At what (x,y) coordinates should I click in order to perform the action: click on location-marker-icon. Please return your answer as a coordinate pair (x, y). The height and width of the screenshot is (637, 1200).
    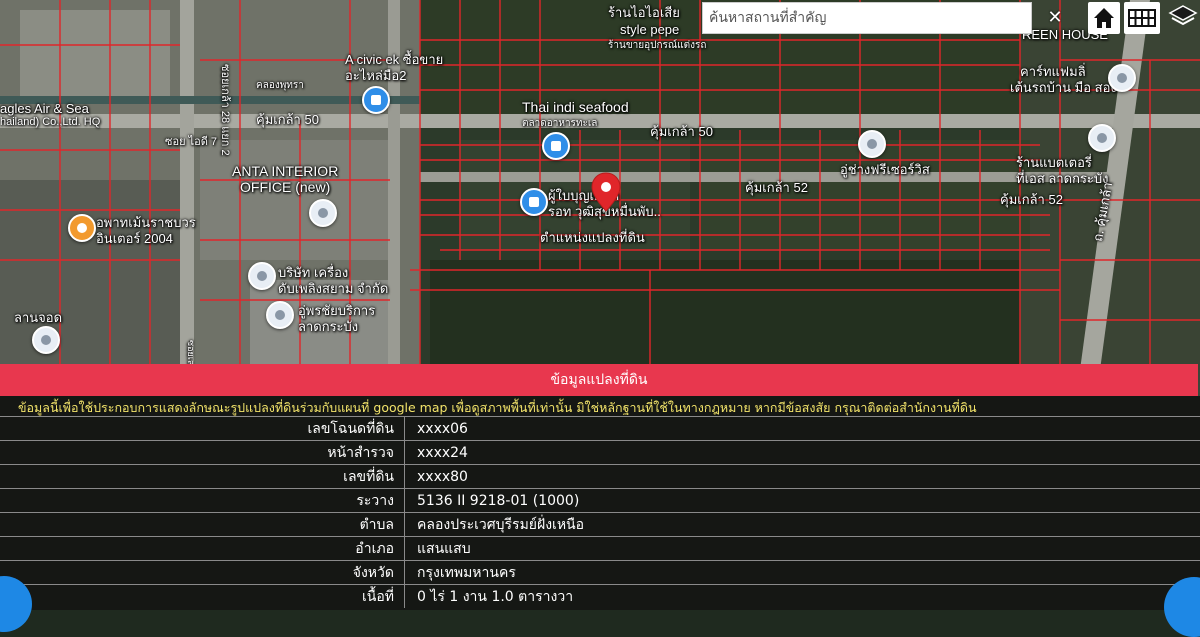
    Looking at the image, I should click on (606, 192).